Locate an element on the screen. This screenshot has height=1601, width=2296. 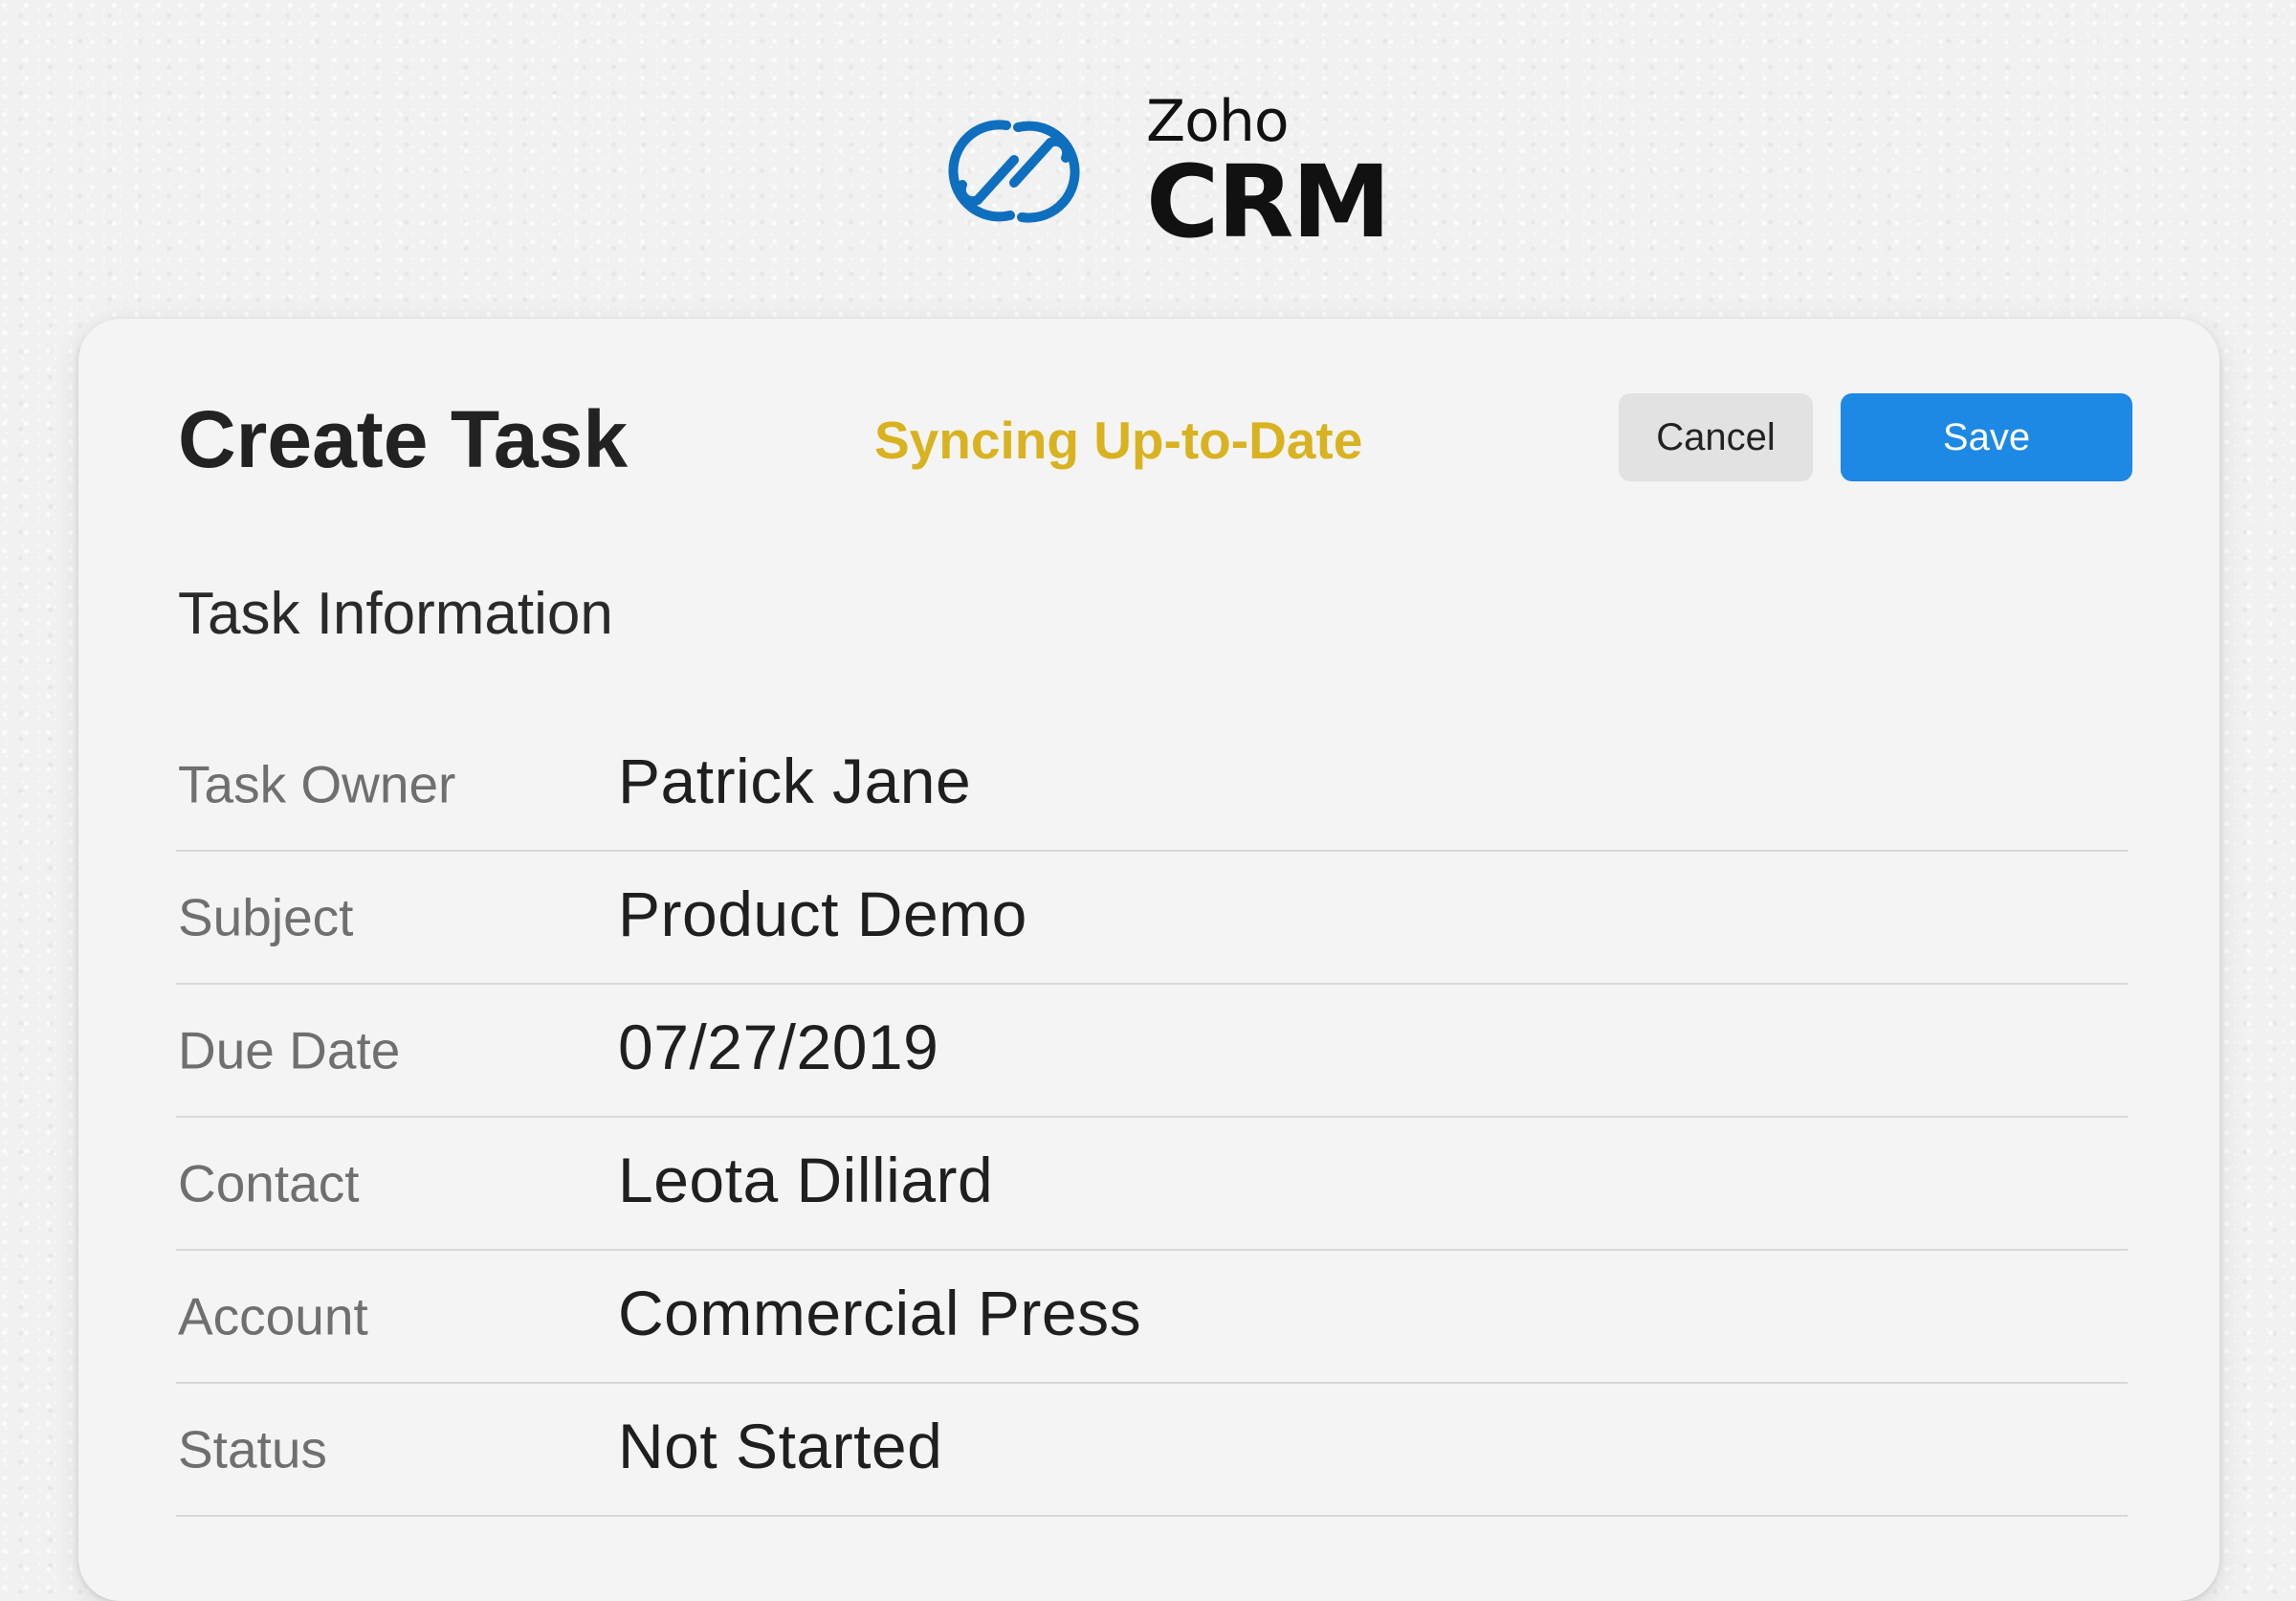
field-row-contact: Contact Leota Dilliard is located at coordinates (1152, 1184).